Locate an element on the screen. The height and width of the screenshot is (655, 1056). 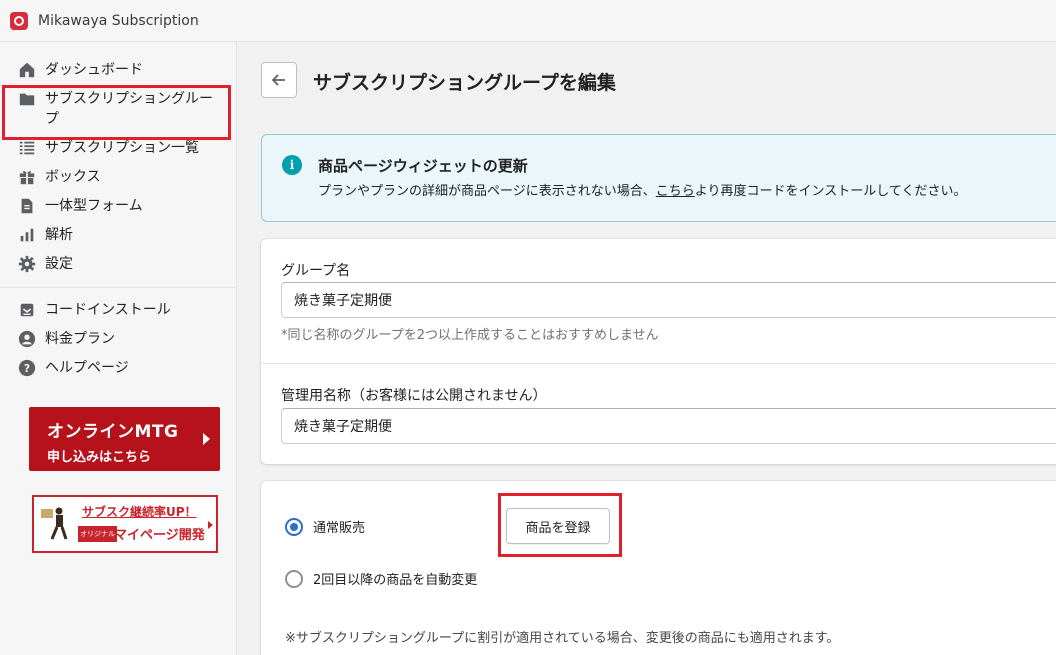
info-text-after: より再度コードをインストールしてください。 is located at coordinates (830, 191).